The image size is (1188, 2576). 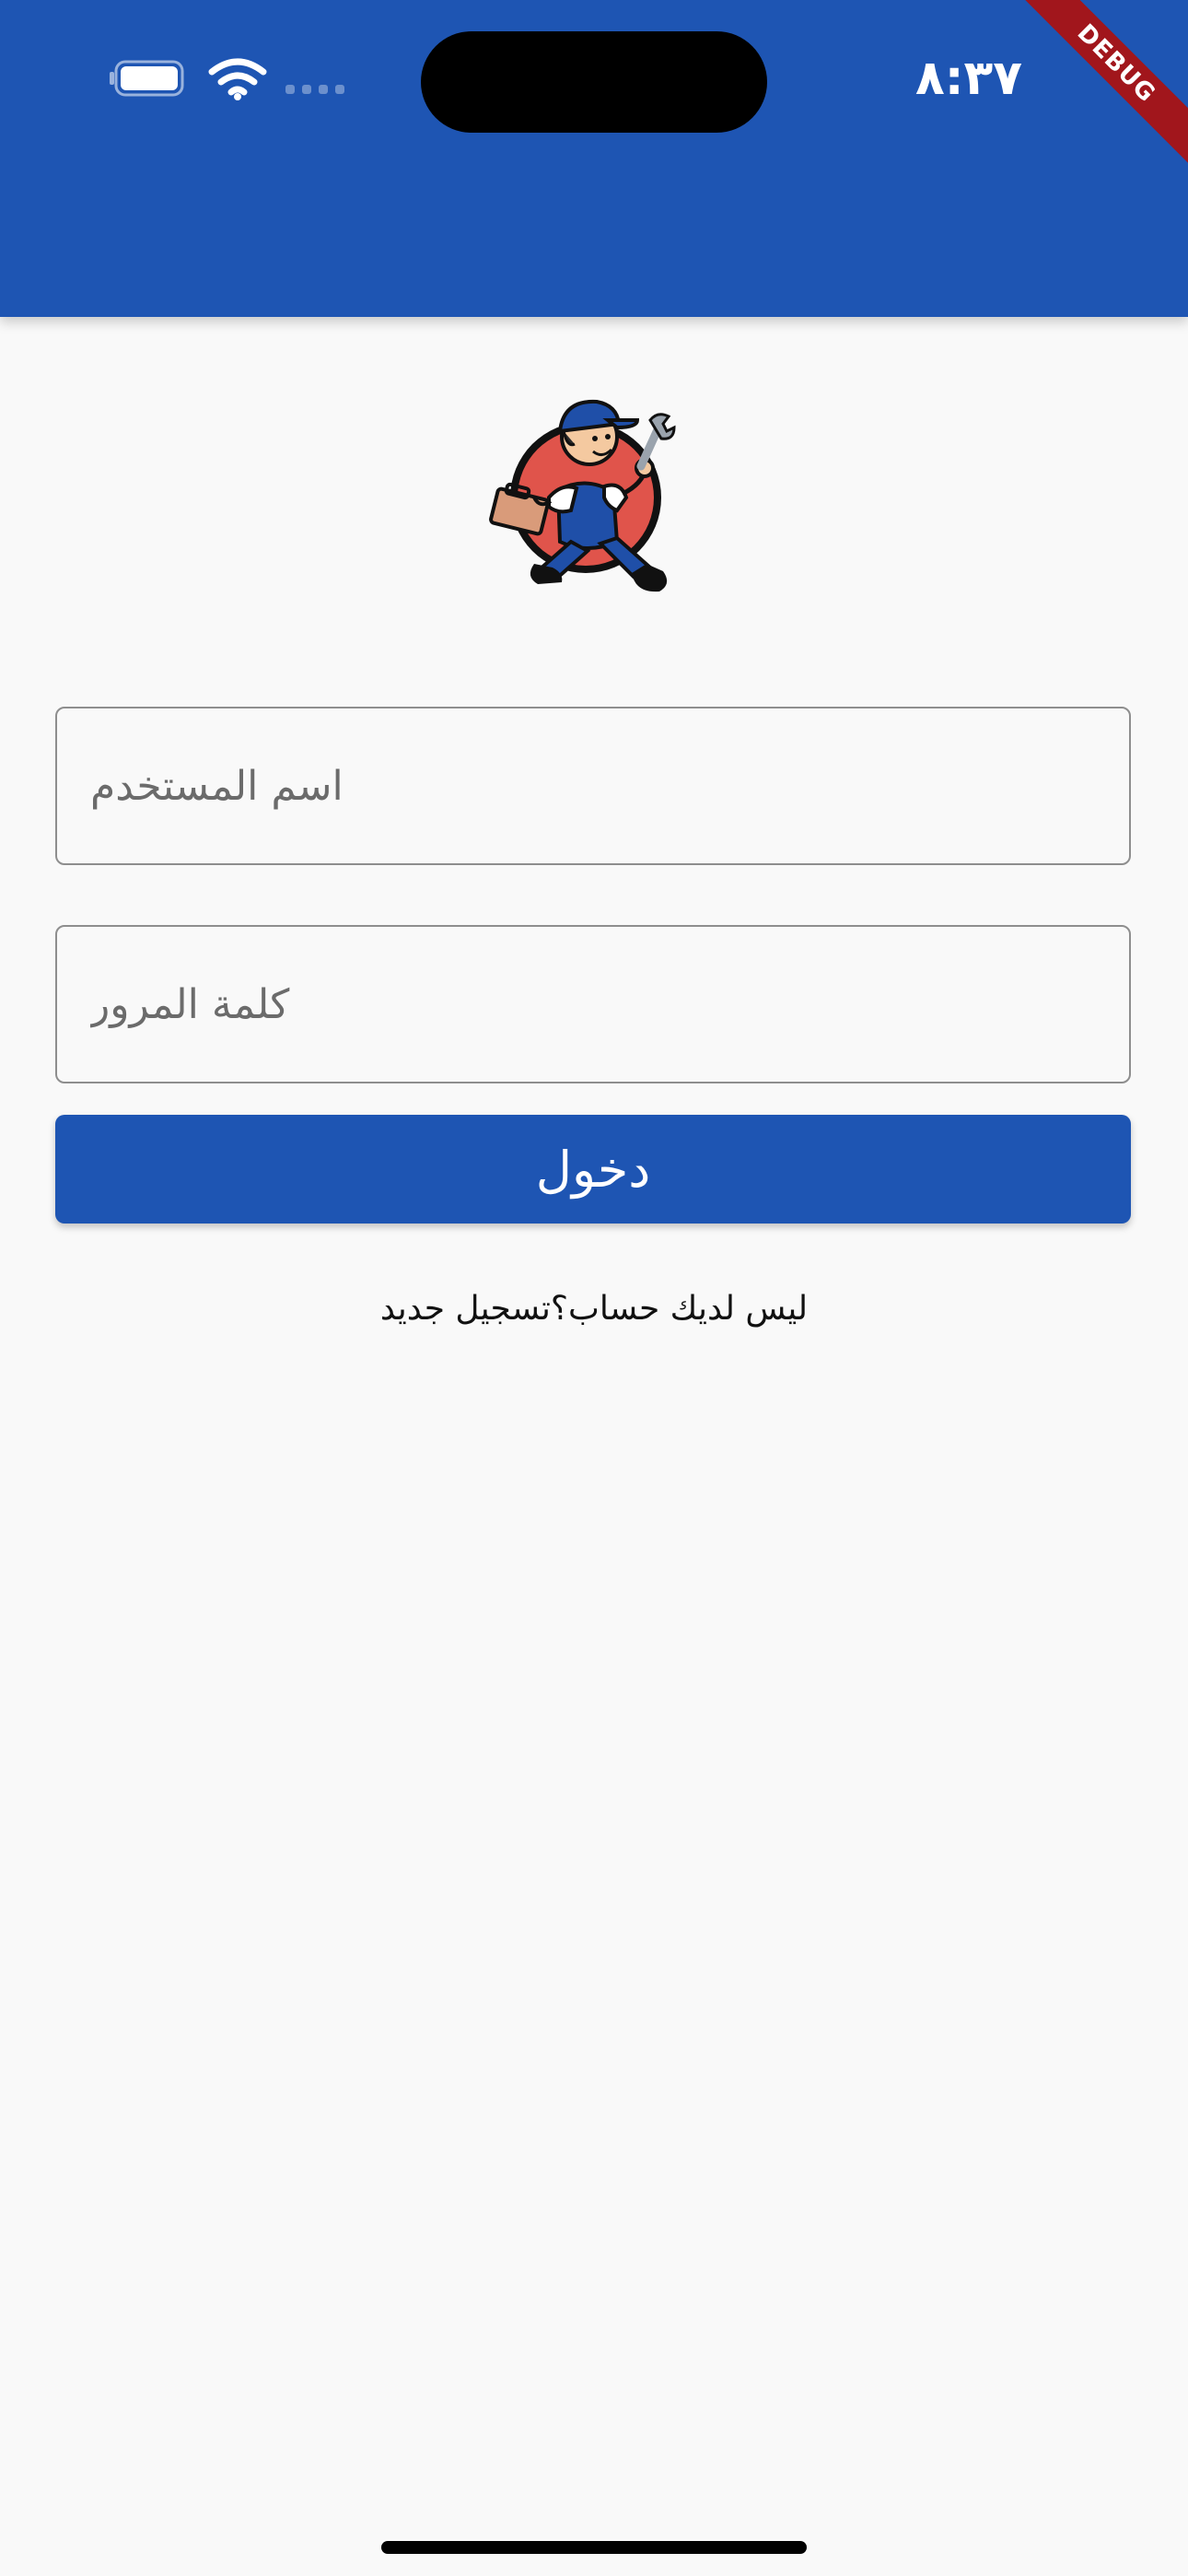 What do you see at coordinates (465, 1309) in the screenshot?
I see `register-link: تسجيل جديد` at bounding box center [465, 1309].